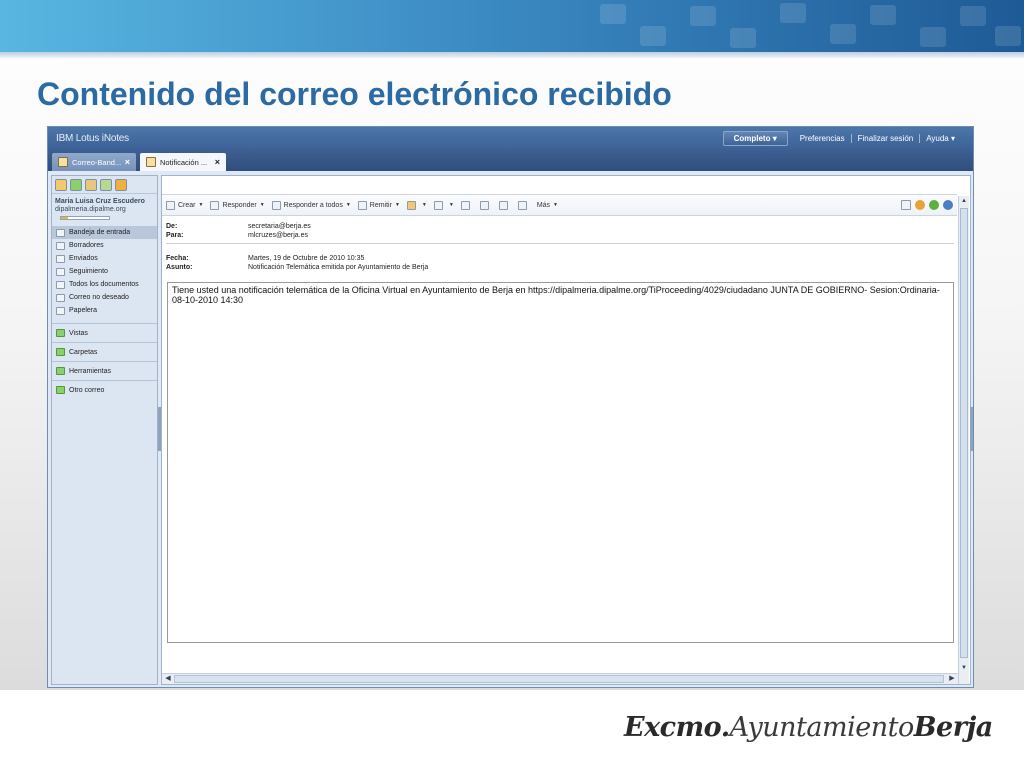 Image resolution: width=1024 pixels, height=768 pixels. I want to click on reply-all-button: Responder a todos ▼, so click(311, 205).